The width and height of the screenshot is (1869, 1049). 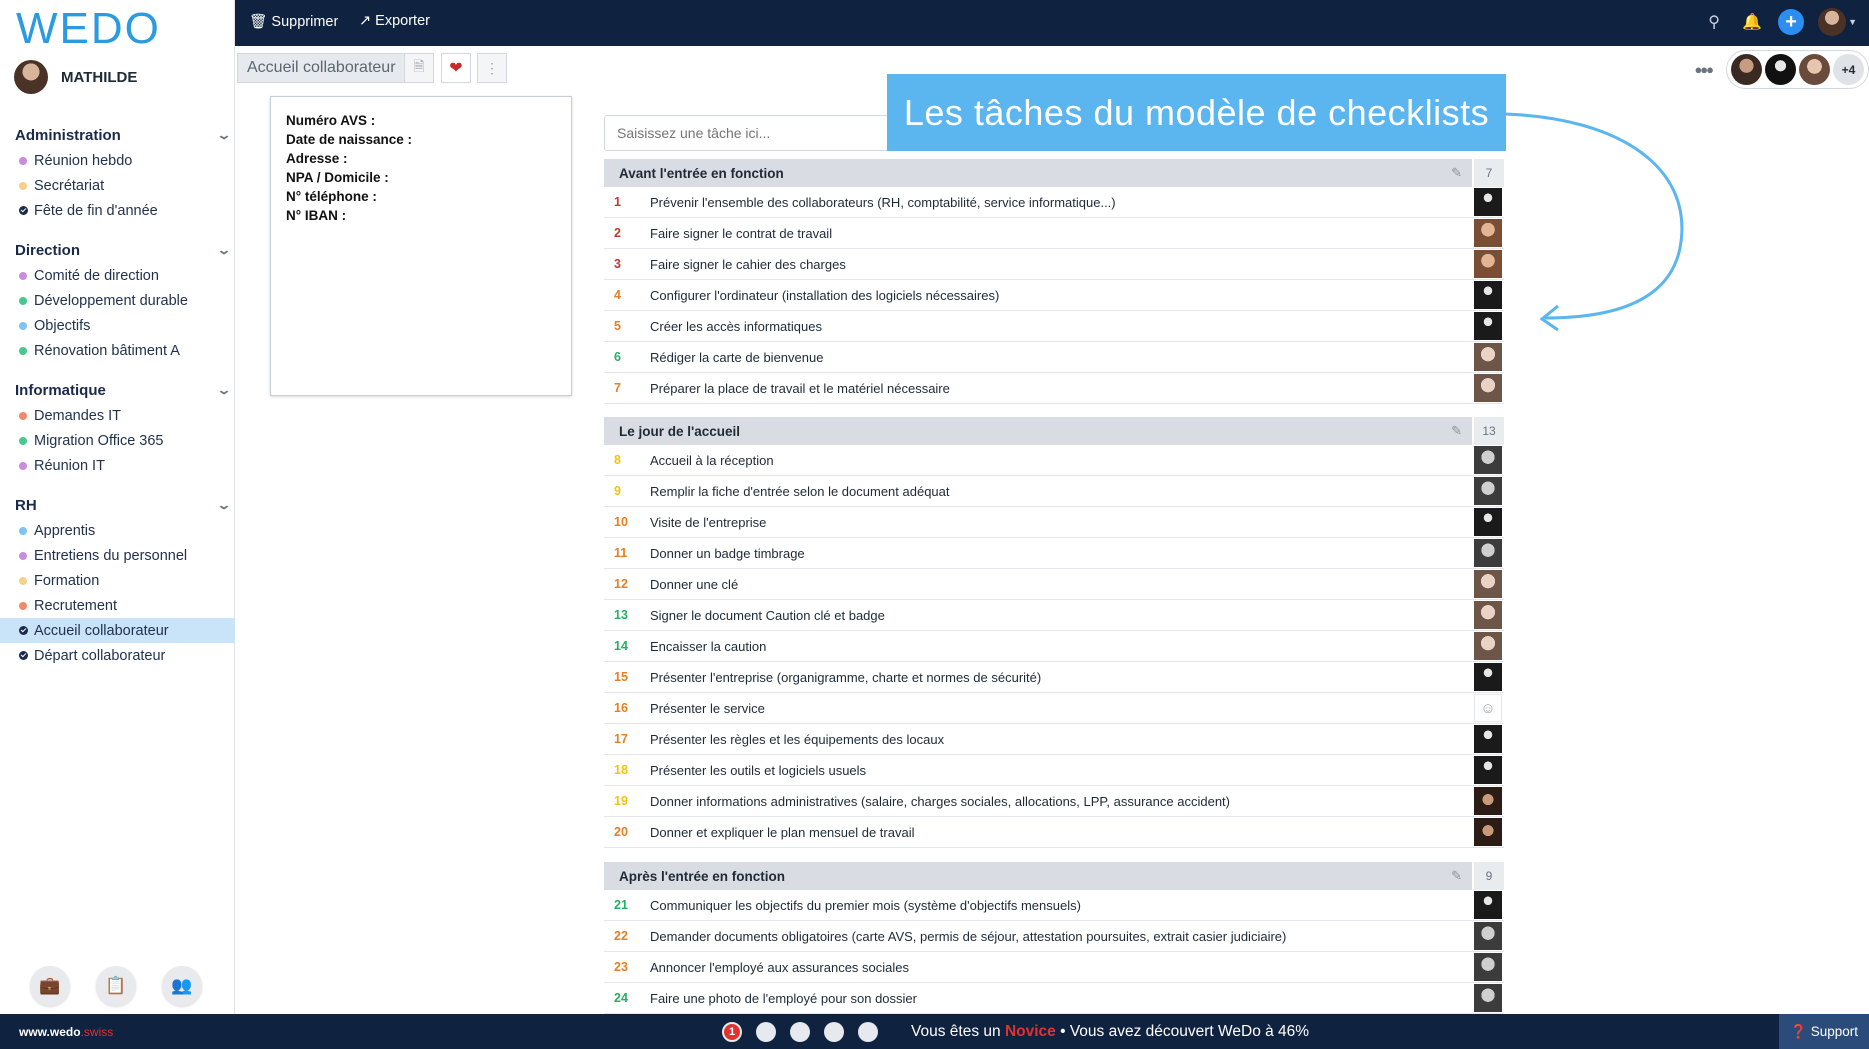 What do you see at coordinates (1824, 1031) in the screenshot?
I see `support-button: ❓ Support` at bounding box center [1824, 1031].